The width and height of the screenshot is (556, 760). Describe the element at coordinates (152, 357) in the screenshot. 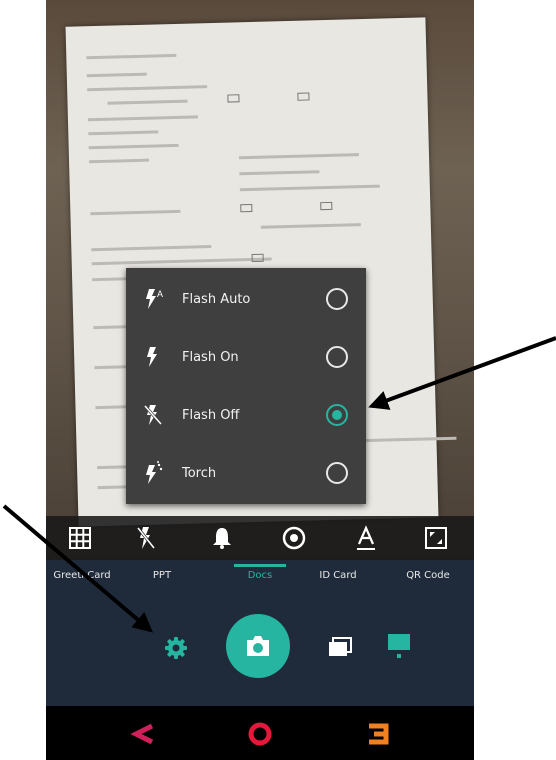

I see `flash-on-icon` at that location.